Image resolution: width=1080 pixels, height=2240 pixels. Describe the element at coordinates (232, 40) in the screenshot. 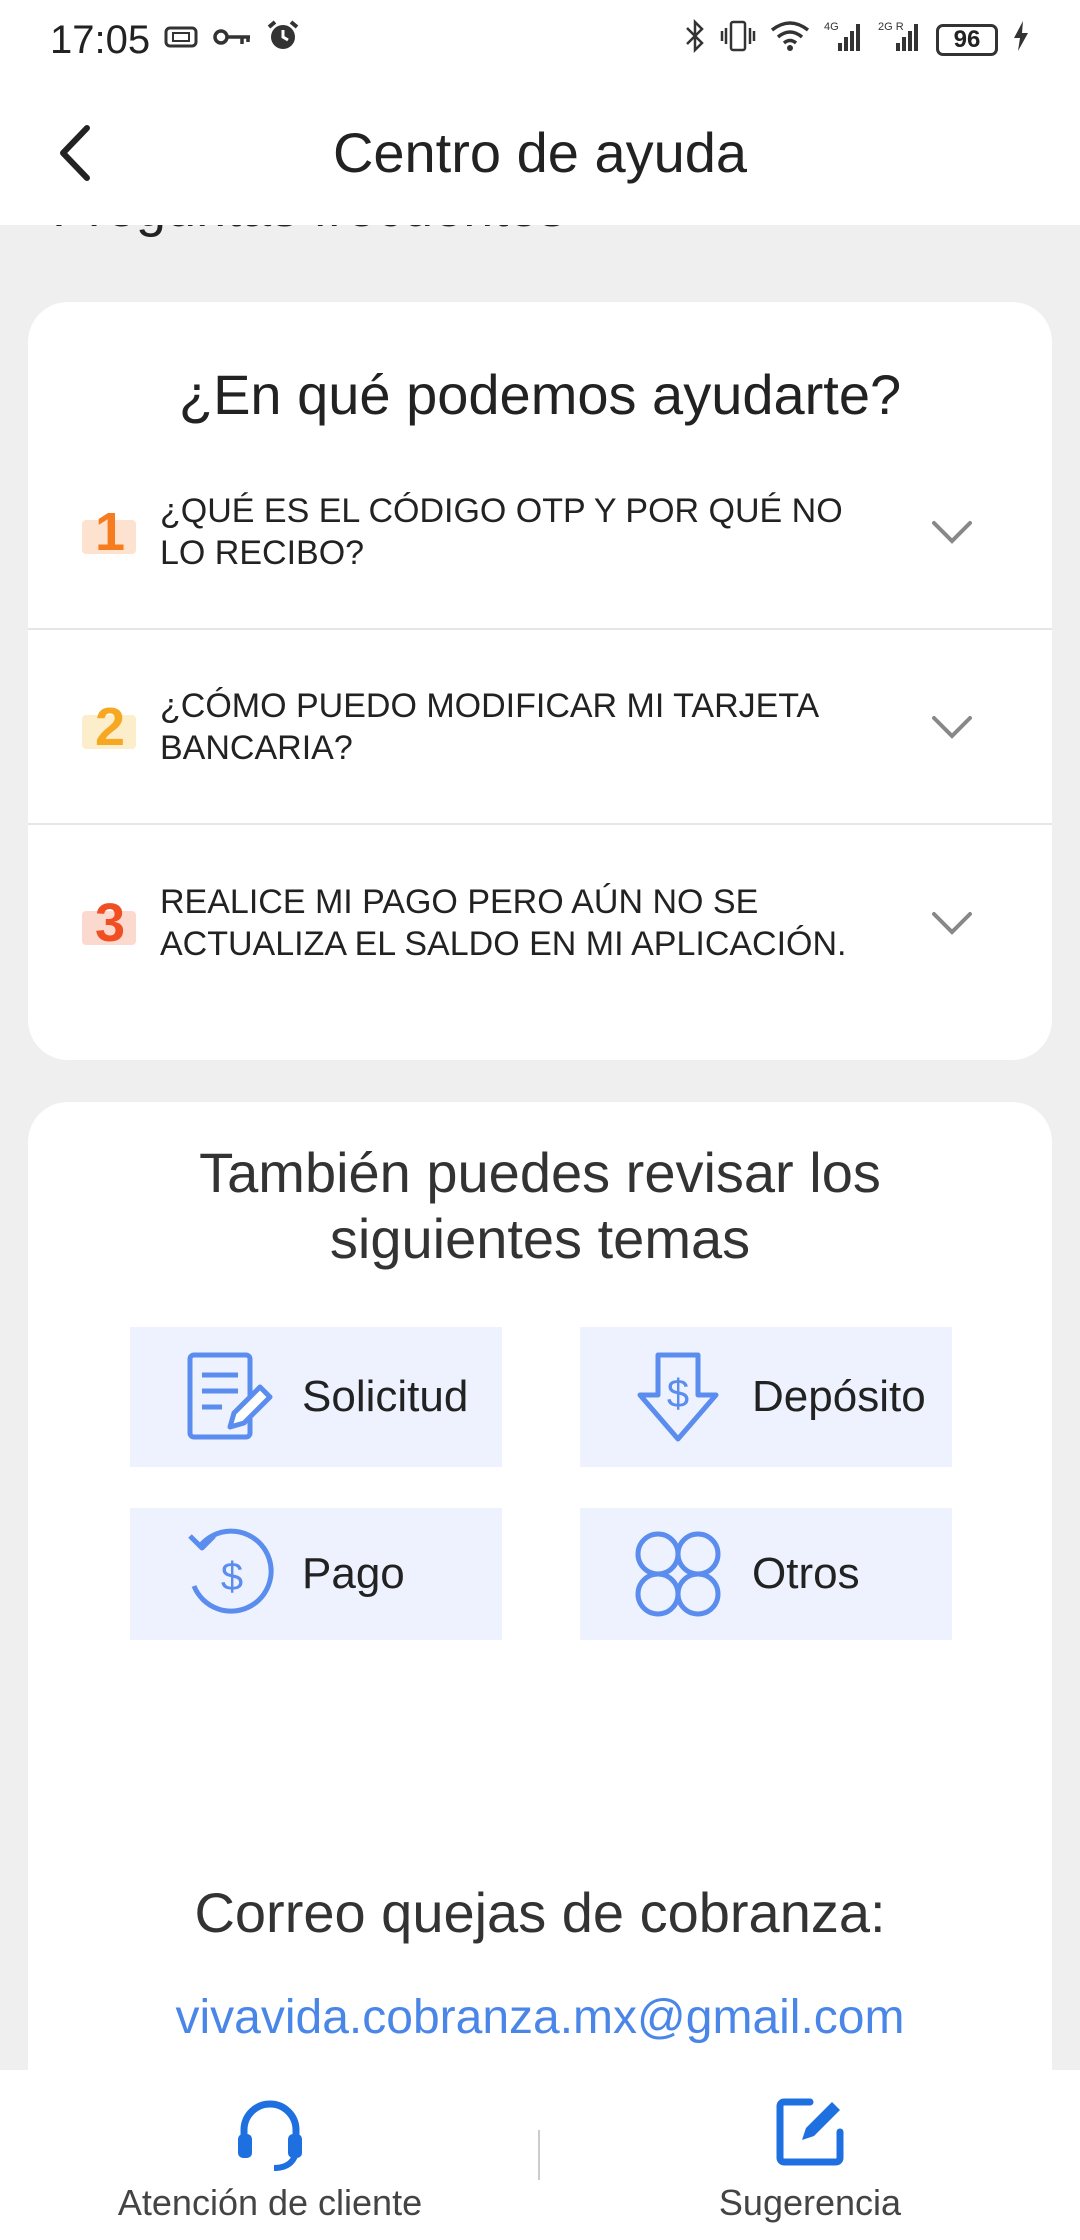

I see `key-icon` at that location.